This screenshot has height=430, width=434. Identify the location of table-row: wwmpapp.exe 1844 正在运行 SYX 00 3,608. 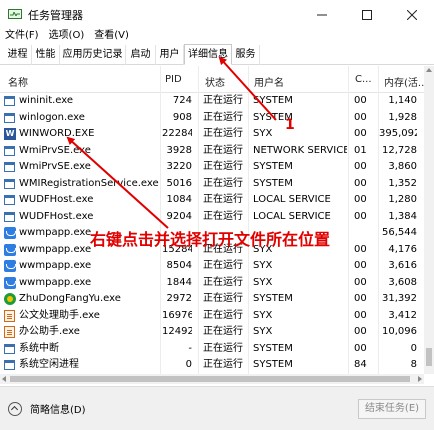
(212, 283).